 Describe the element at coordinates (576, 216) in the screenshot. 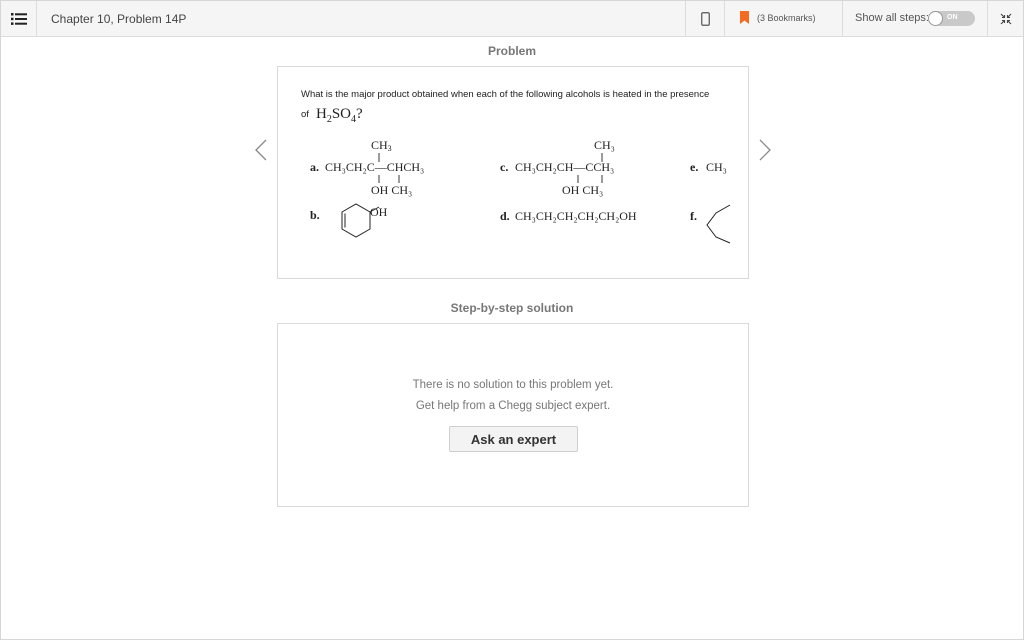

I see `item-d-main-chain: CH₃CH₂CH₂CH₂CH₂OH` at that location.